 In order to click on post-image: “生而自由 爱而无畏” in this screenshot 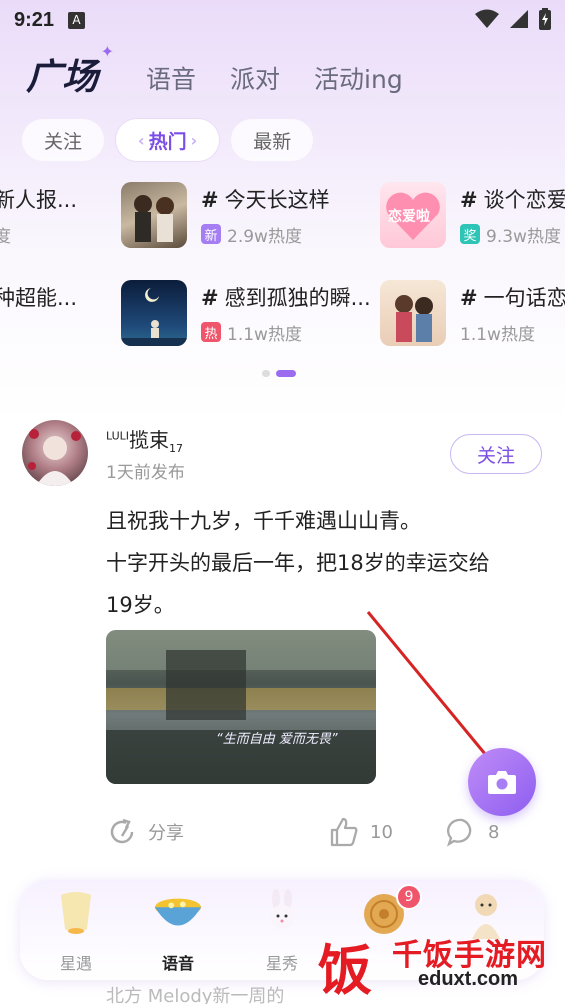, I will do `click(241, 707)`.